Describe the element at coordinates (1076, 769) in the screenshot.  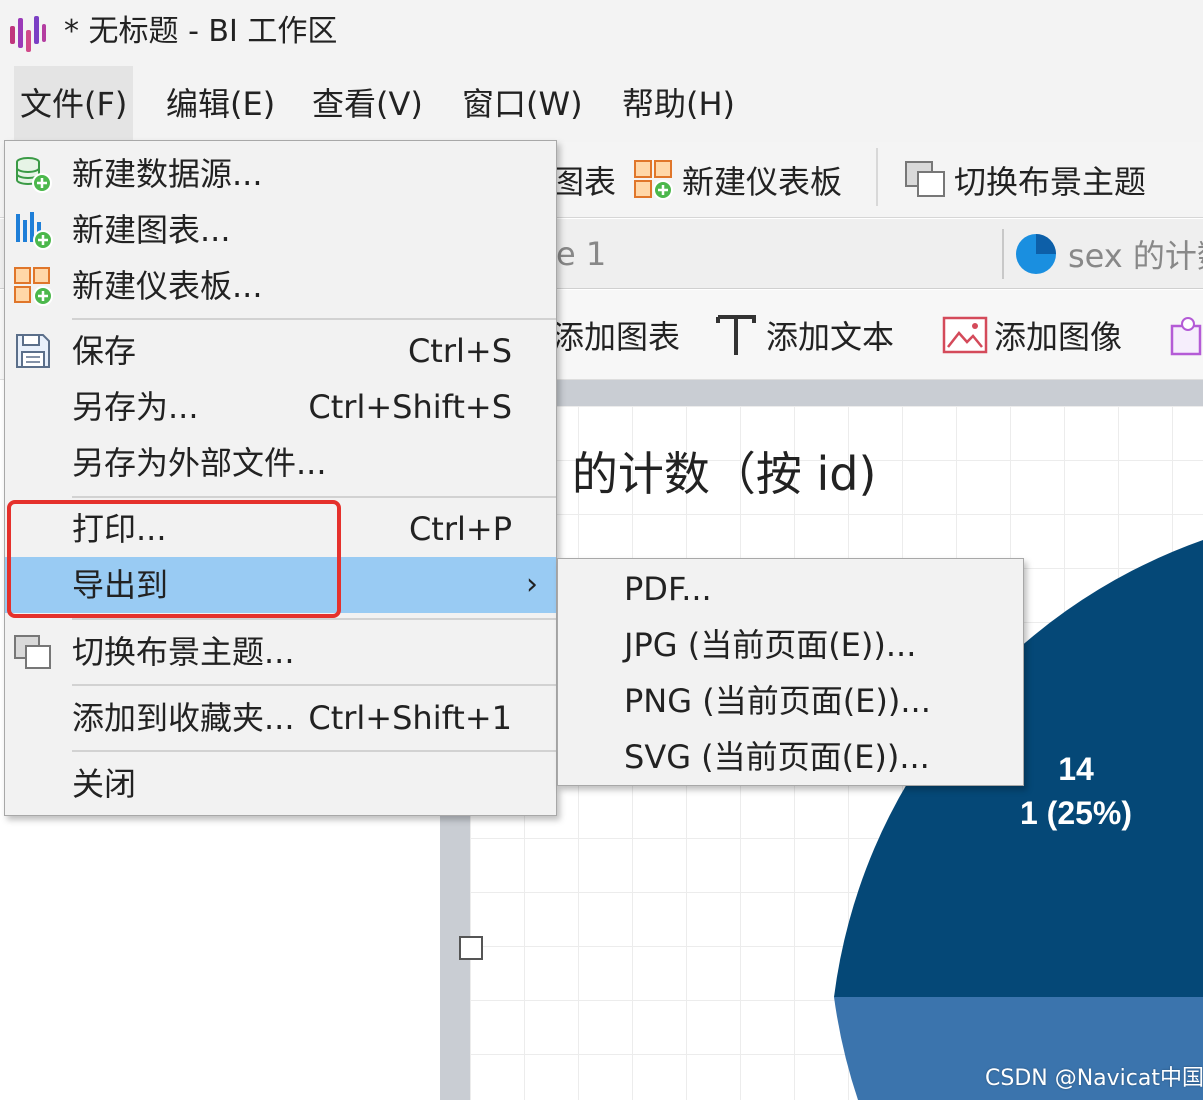
I see `pie-label-category: 14` at that location.